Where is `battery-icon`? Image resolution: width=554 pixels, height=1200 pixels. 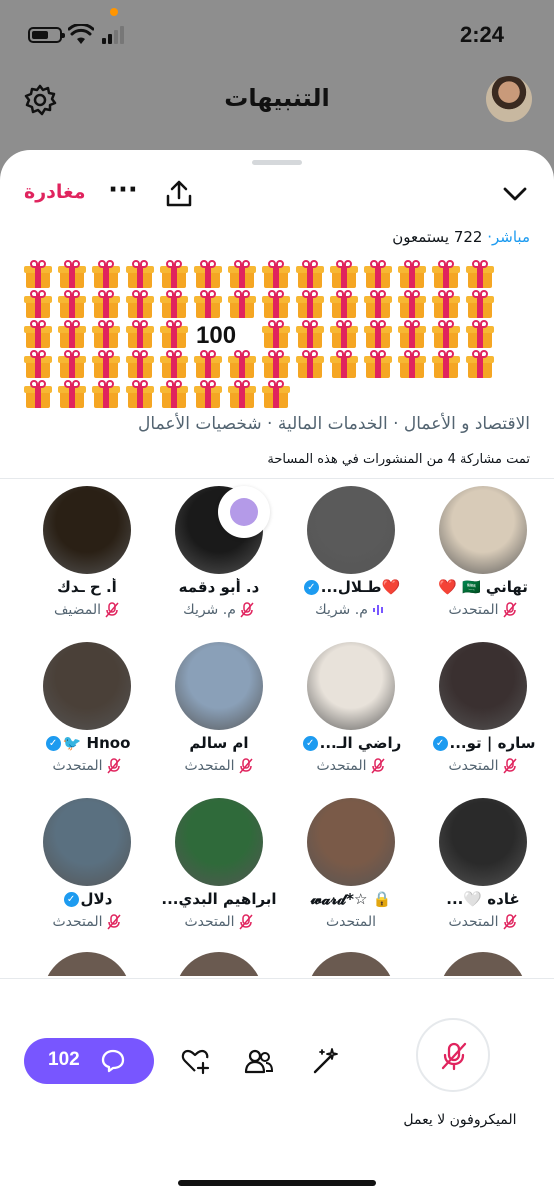 battery-icon is located at coordinates (46, 35).